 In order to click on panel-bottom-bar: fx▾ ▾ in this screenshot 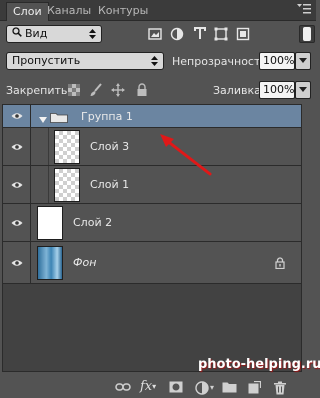, I will do `click(158, 387)`.